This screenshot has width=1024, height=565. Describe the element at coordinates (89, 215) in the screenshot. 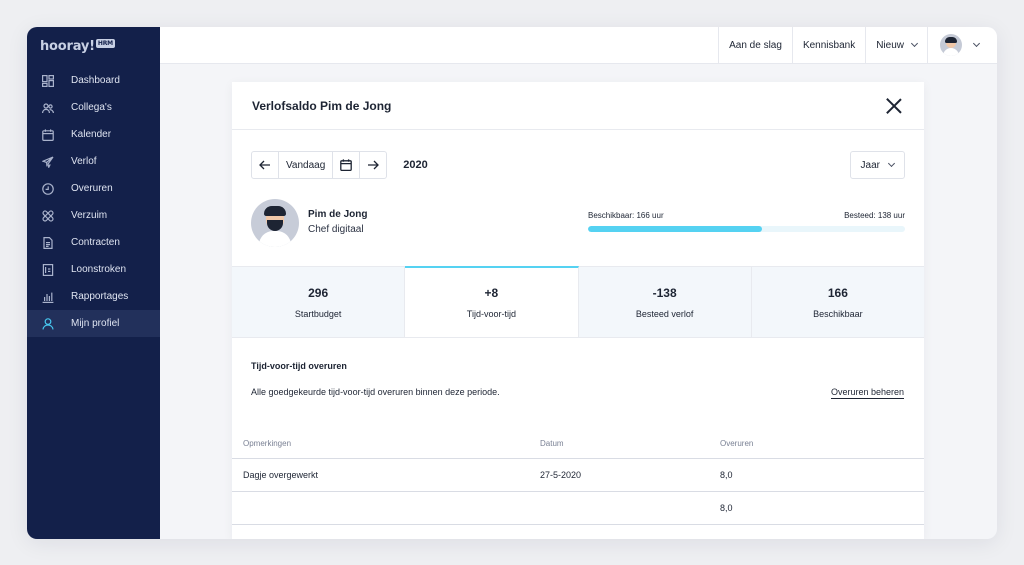

I see `sidebar-item-label: Verzuim` at that location.